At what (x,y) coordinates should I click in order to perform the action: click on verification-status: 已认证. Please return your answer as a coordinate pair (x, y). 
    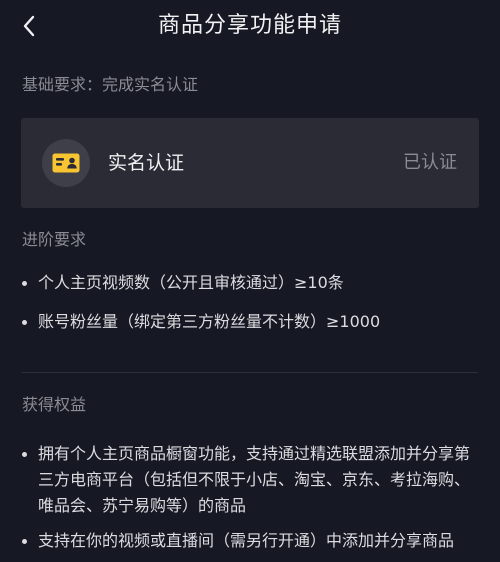
    Looking at the image, I should click on (430, 162).